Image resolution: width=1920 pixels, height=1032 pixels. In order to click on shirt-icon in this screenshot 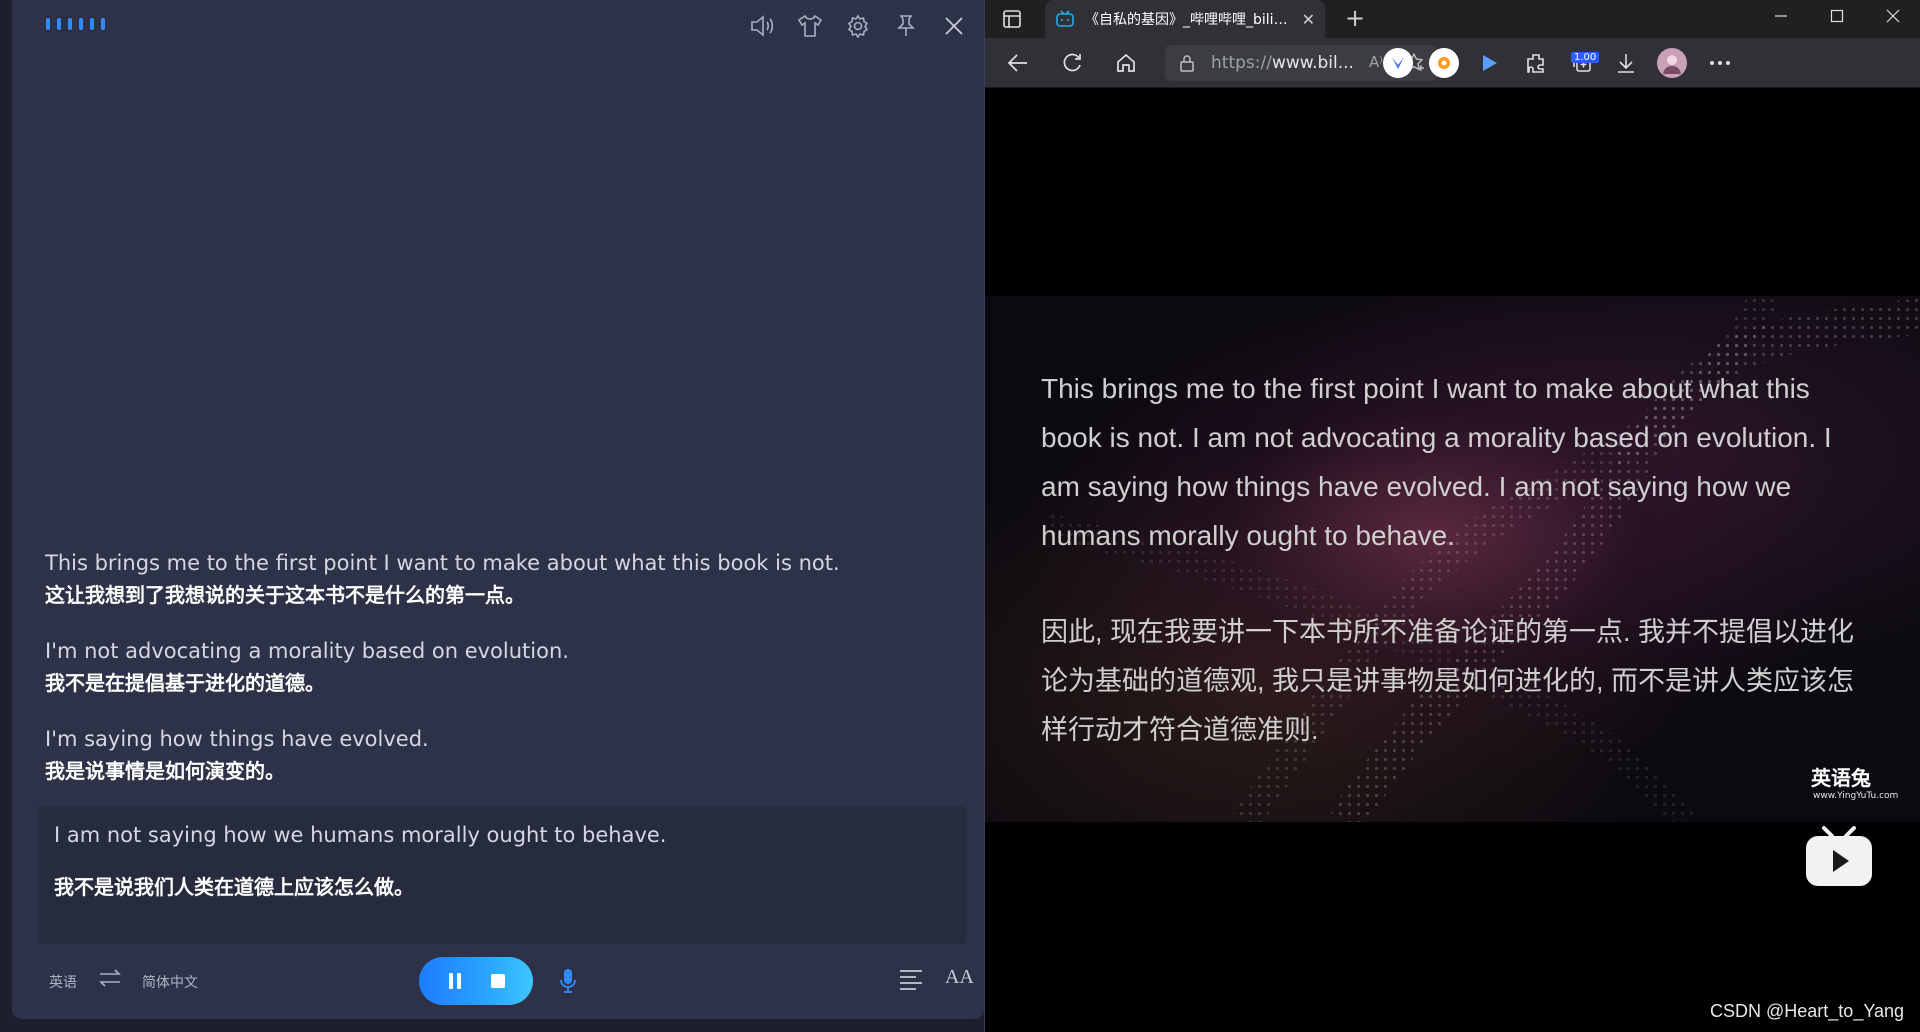, I will do `click(810, 26)`.